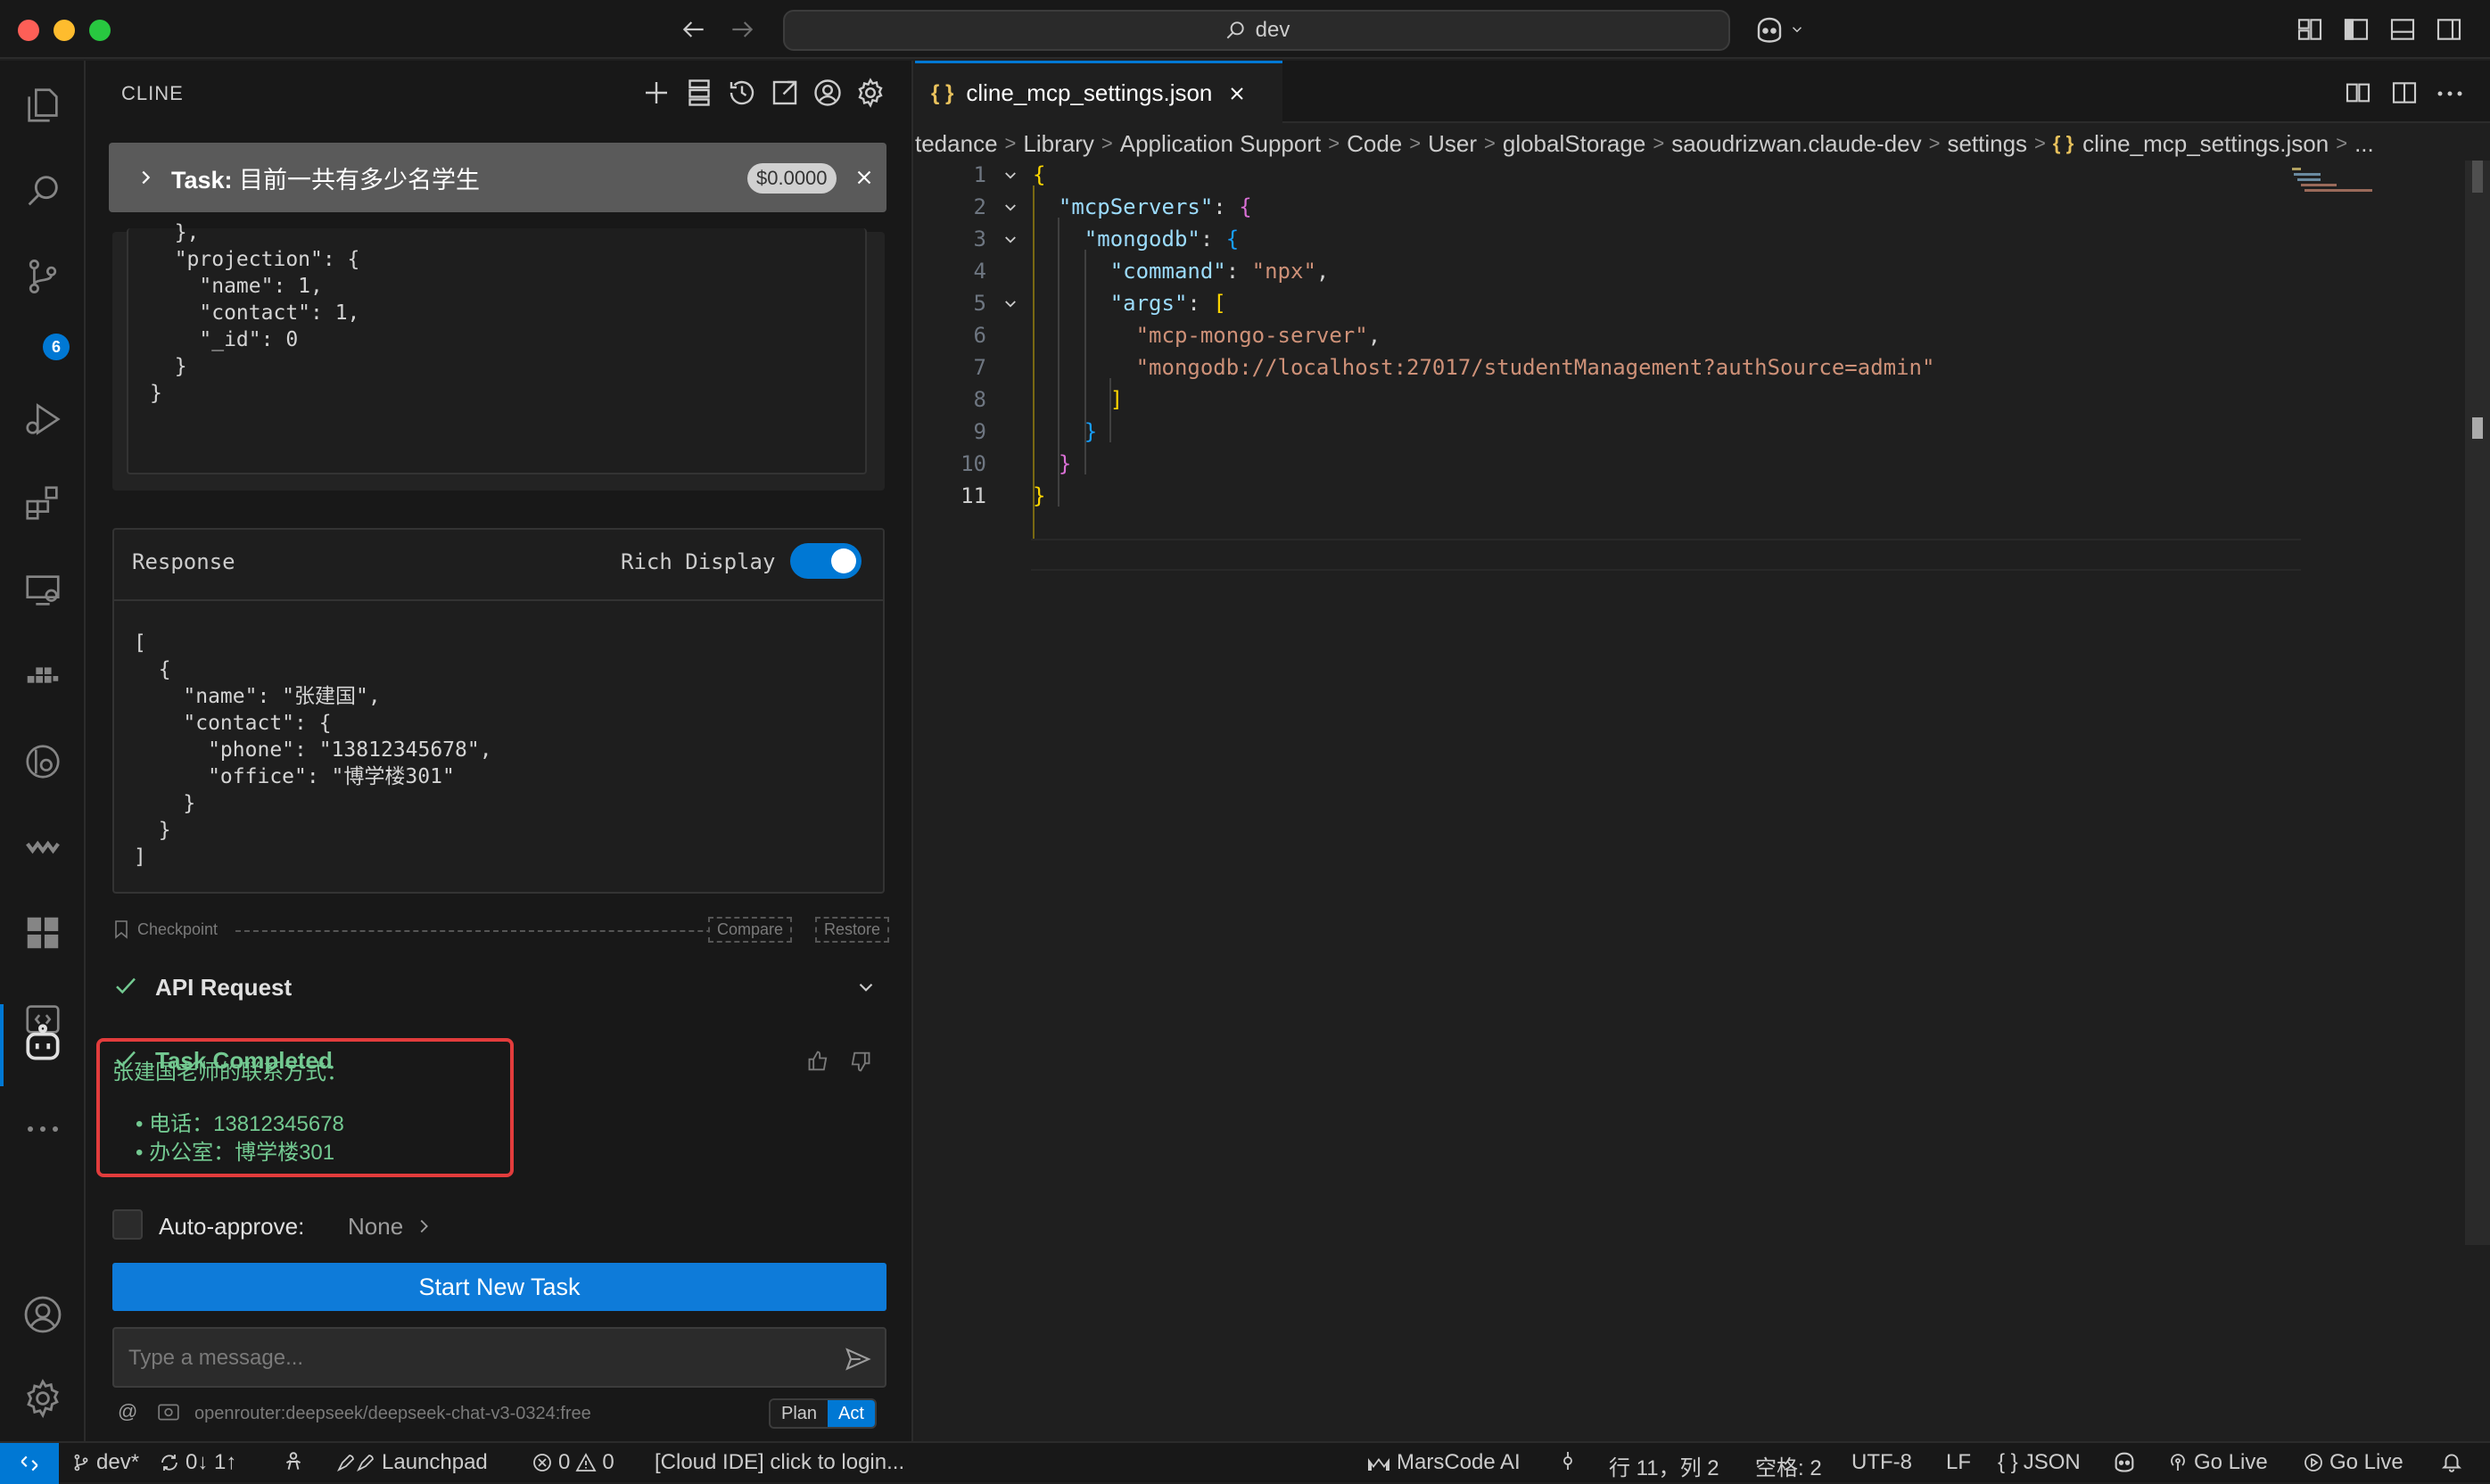  Describe the element at coordinates (43, 933) in the screenshot. I see `dashboard-icon` at that location.